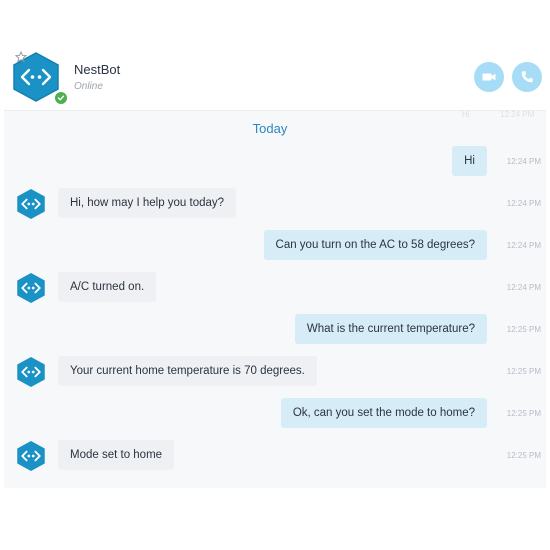 The height and width of the screenshot is (550, 550). What do you see at coordinates (270, 128) in the screenshot?
I see `day-separator: Today` at bounding box center [270, 128].